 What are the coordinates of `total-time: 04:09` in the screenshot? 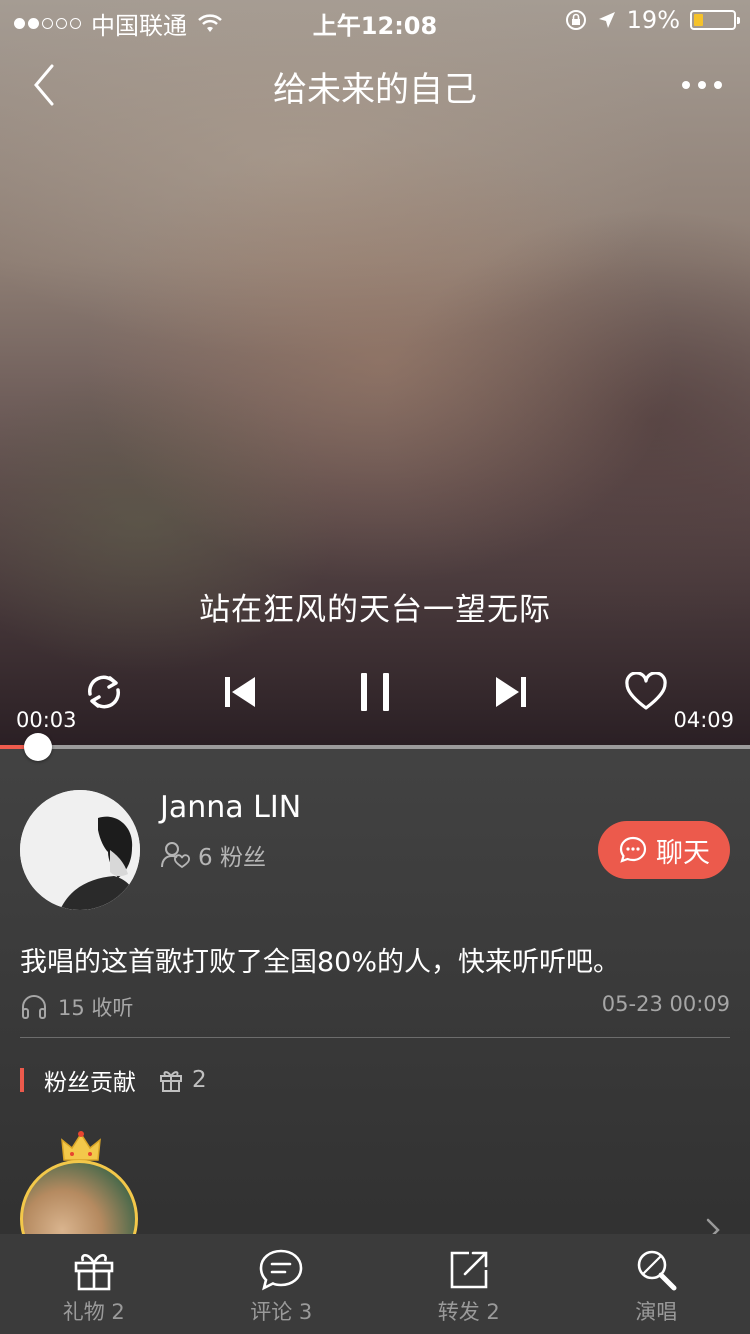 It's located at (703, 720).